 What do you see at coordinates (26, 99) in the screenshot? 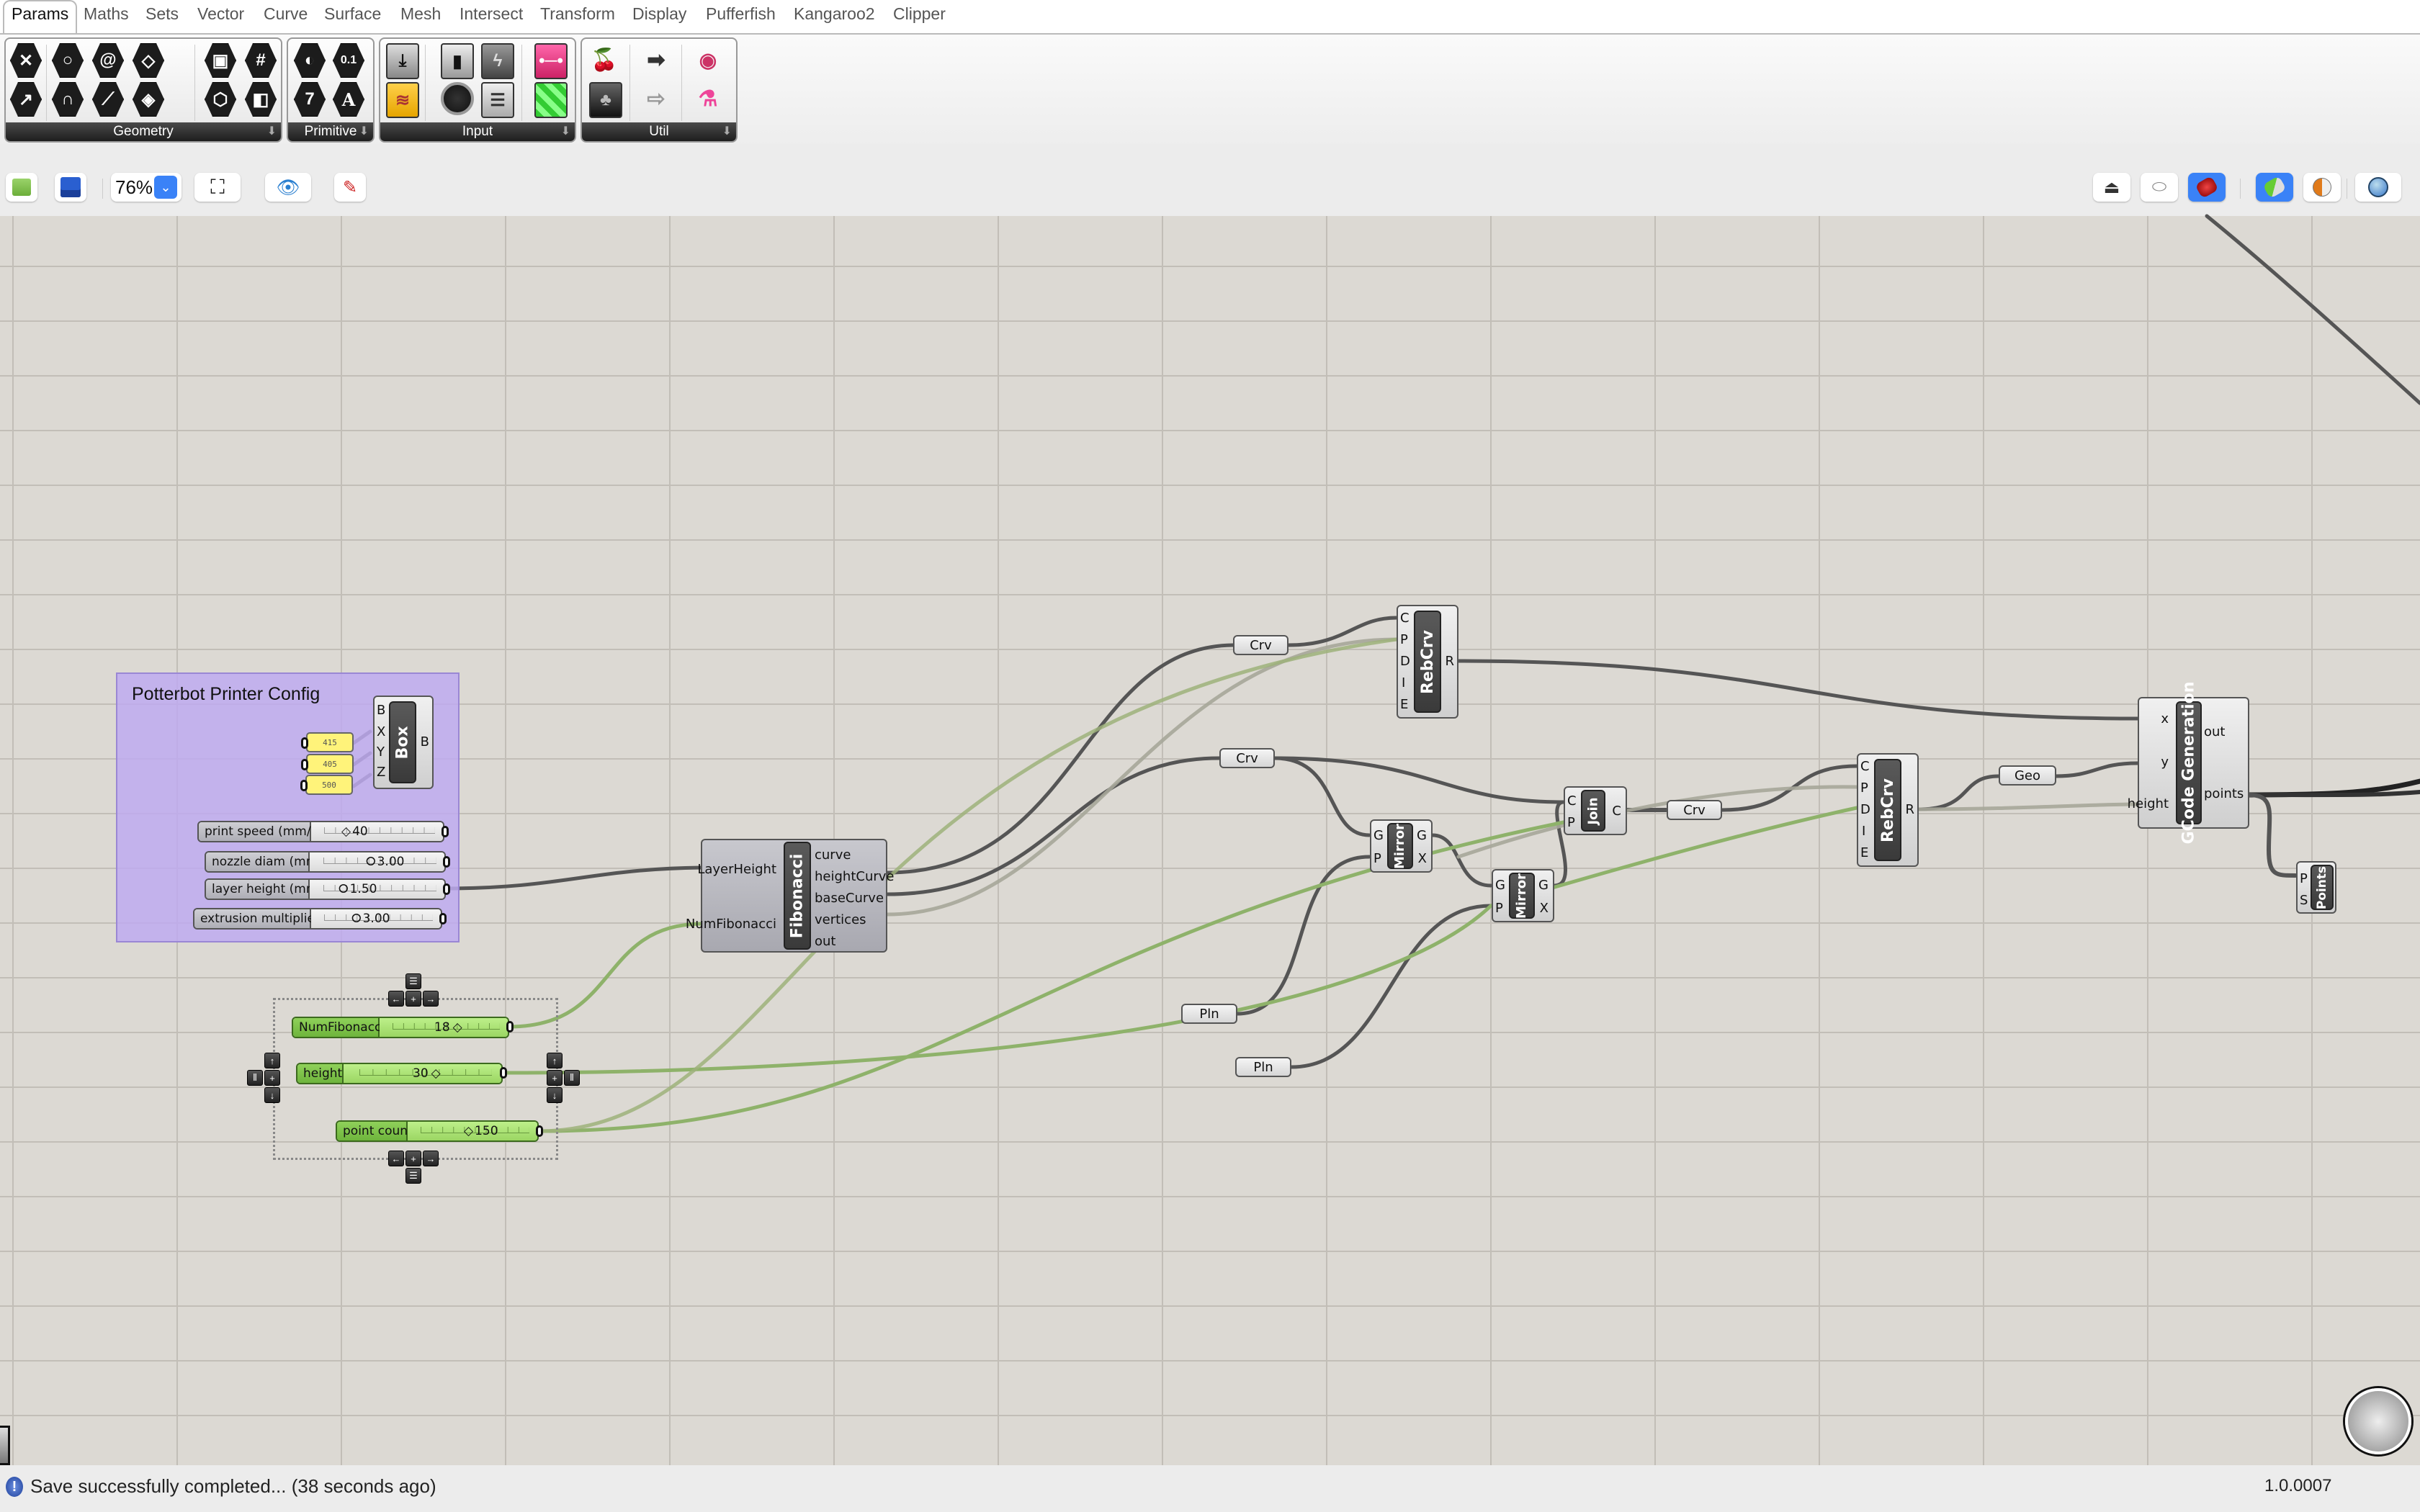
I see `vector-icon: ↗` at bounding box center [26, 99].